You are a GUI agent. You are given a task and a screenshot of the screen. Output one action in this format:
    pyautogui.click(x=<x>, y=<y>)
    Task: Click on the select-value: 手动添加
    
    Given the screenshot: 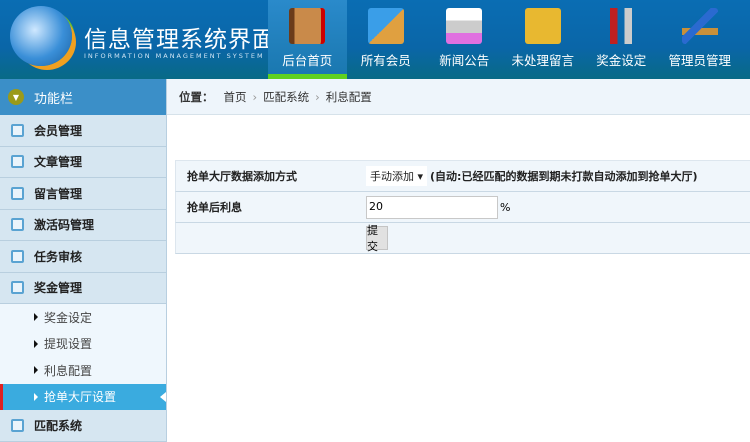 What is the action you would take?
    pyautogui.click(x=392, y=176)
    